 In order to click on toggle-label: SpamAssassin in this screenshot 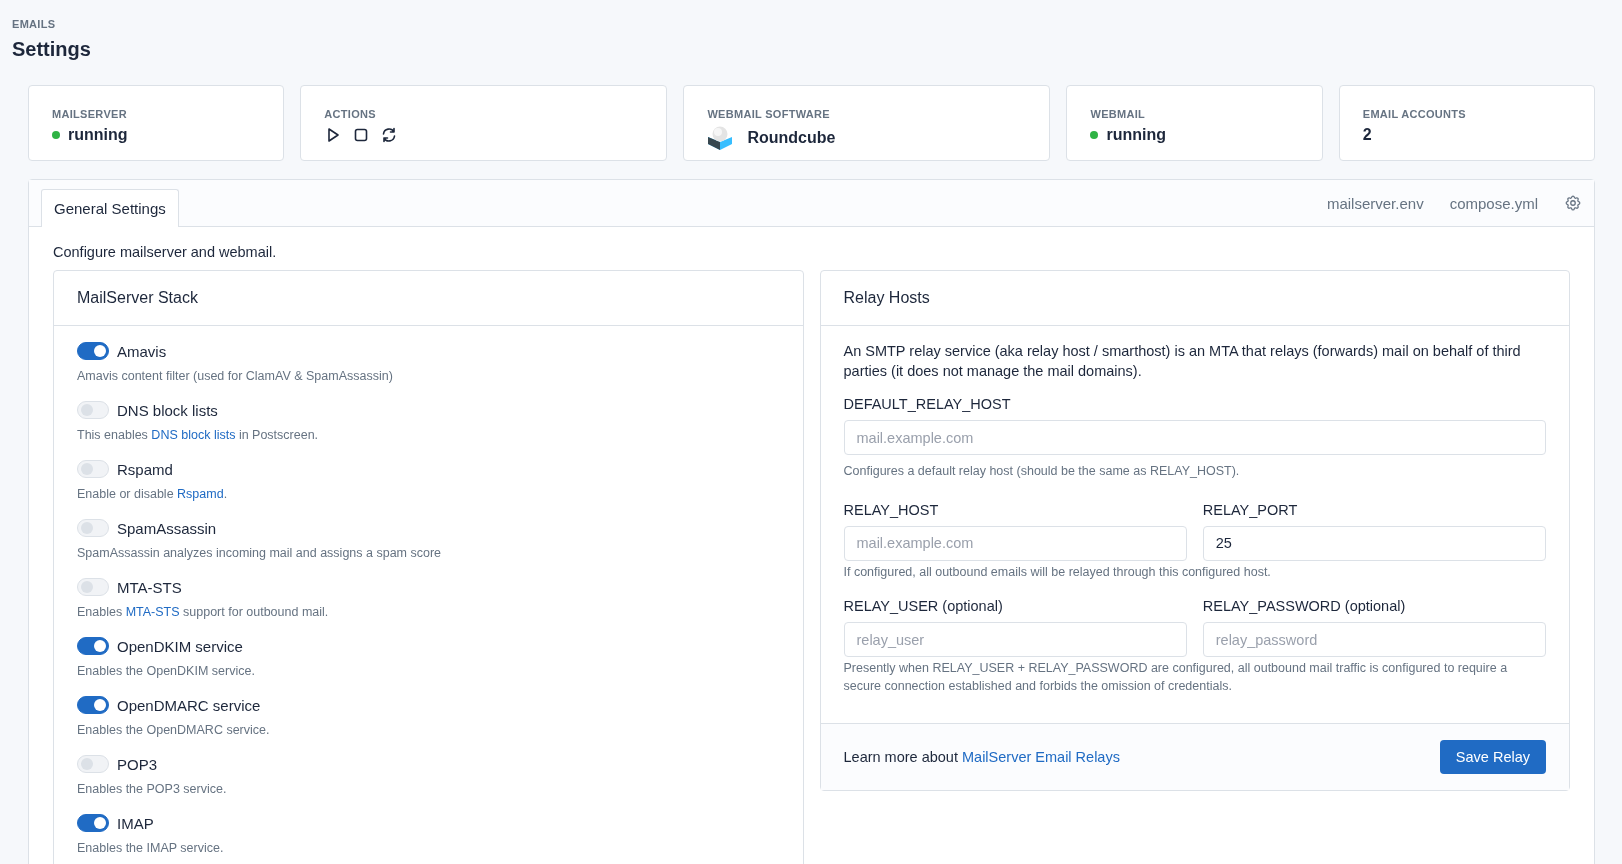, I will do `click(167, 528)`.